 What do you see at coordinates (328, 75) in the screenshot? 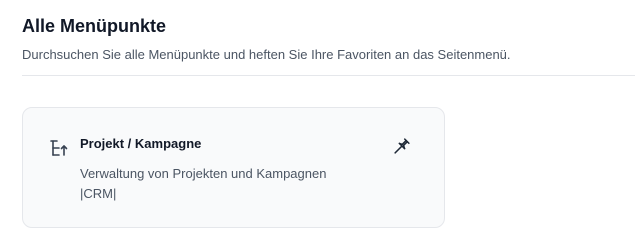
I see `header-divider` at bounding box center [328, 75].